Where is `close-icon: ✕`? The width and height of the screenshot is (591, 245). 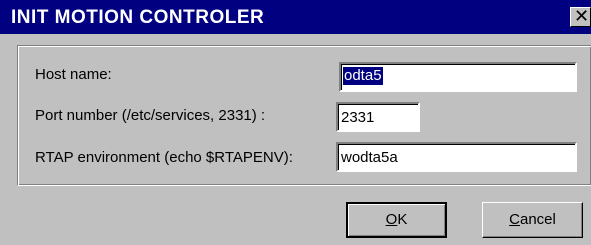 close-icon: ✕ is located at coordinates (582, 16).